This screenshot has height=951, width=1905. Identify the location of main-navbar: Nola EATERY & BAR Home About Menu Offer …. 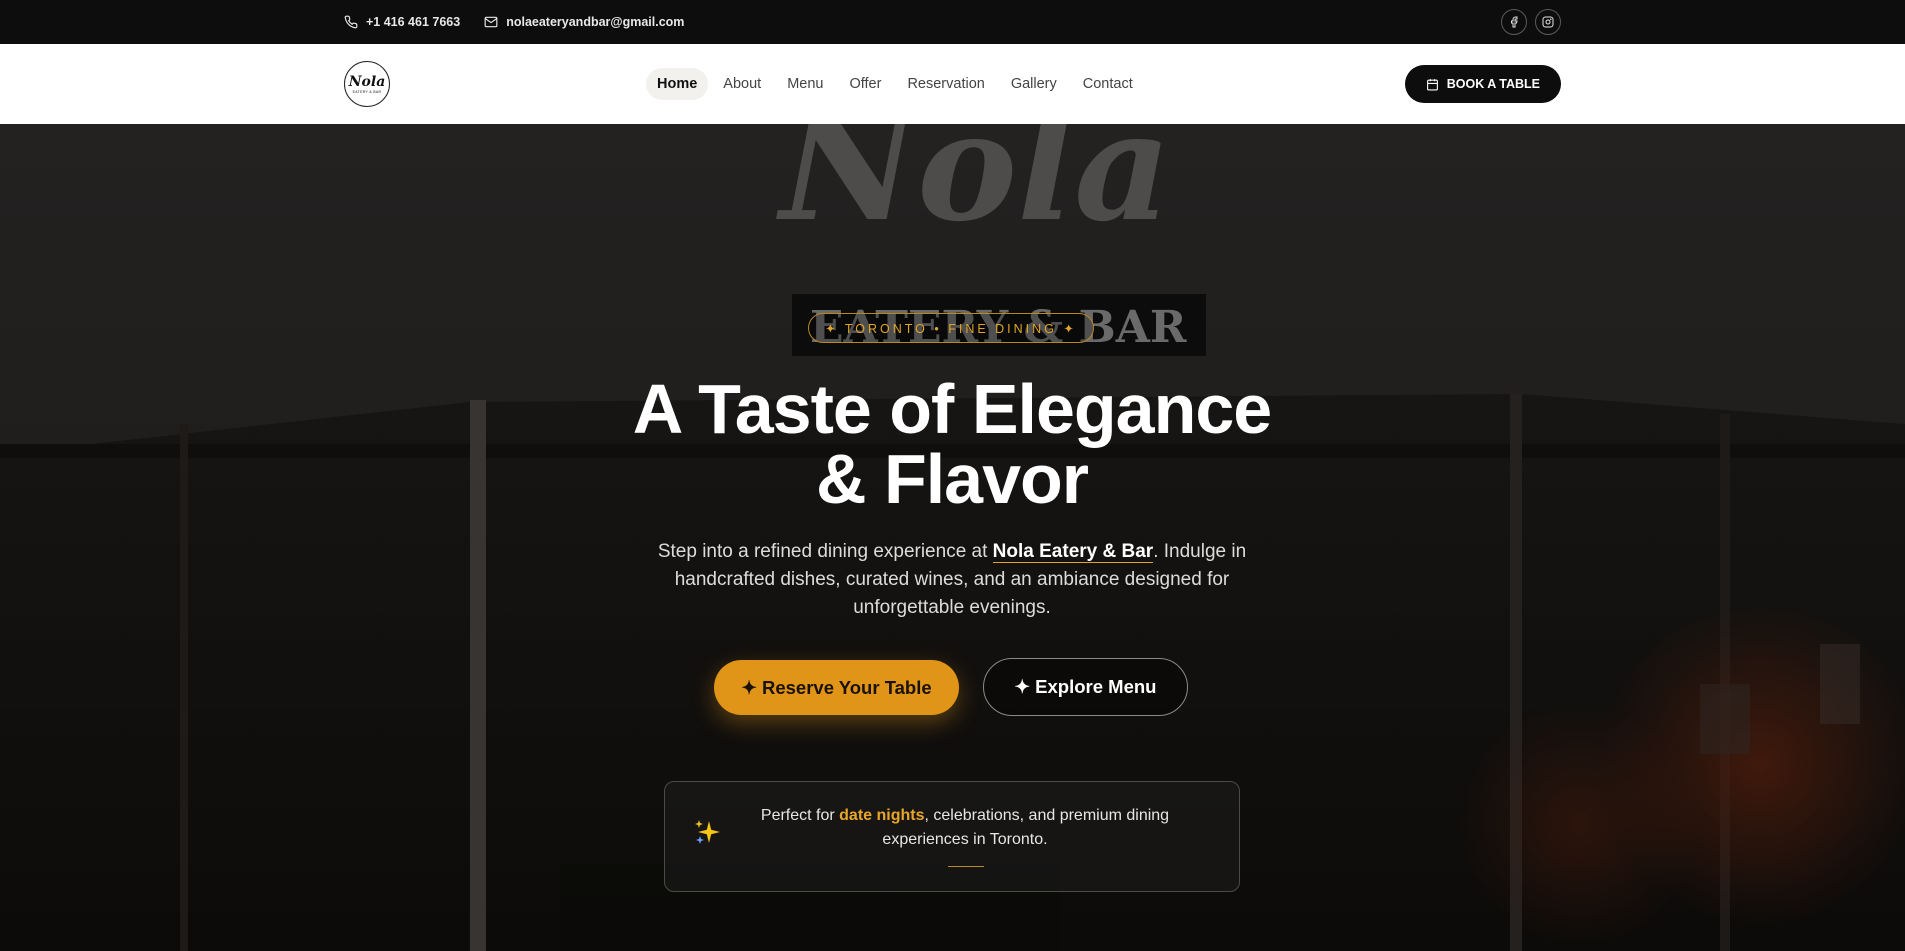
(952, 84).